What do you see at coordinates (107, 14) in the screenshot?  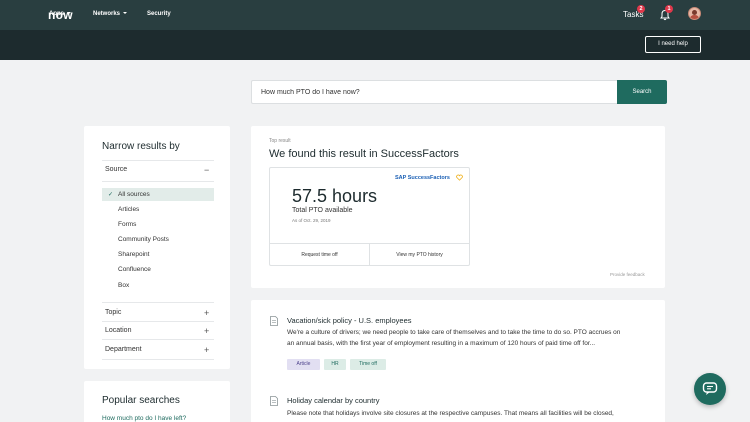 I see `nav-item-networks-label: Networks` at bounding box center [107, 14].